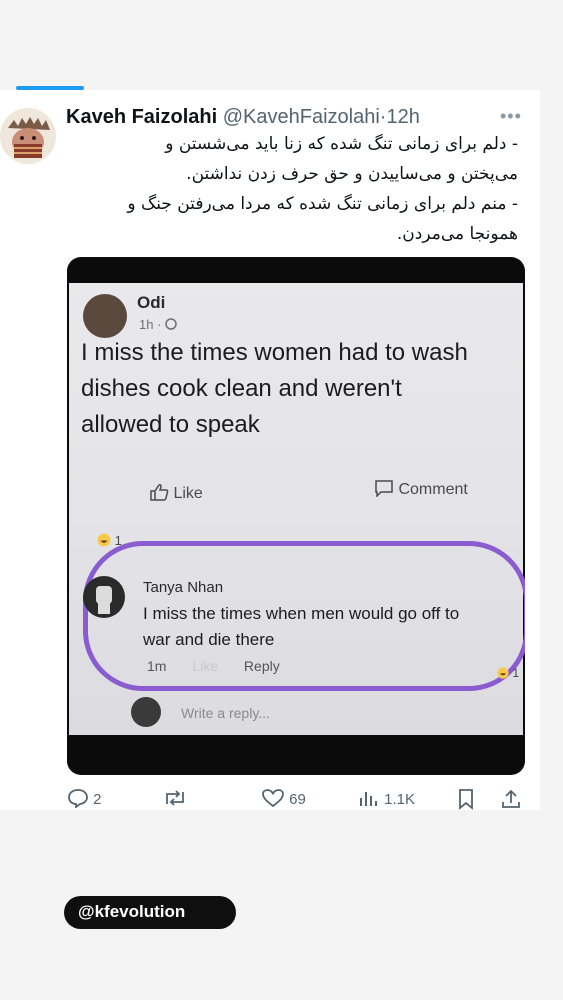  I want to click on comment-bubble-icon, so click(384, 489).